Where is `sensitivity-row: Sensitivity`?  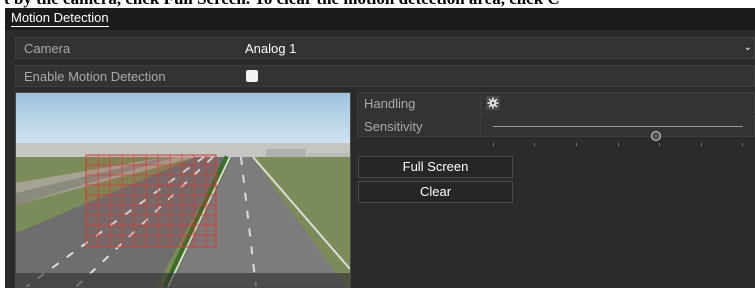 sensitivity-row: Sensitivity is located at coordinates (556, 130).